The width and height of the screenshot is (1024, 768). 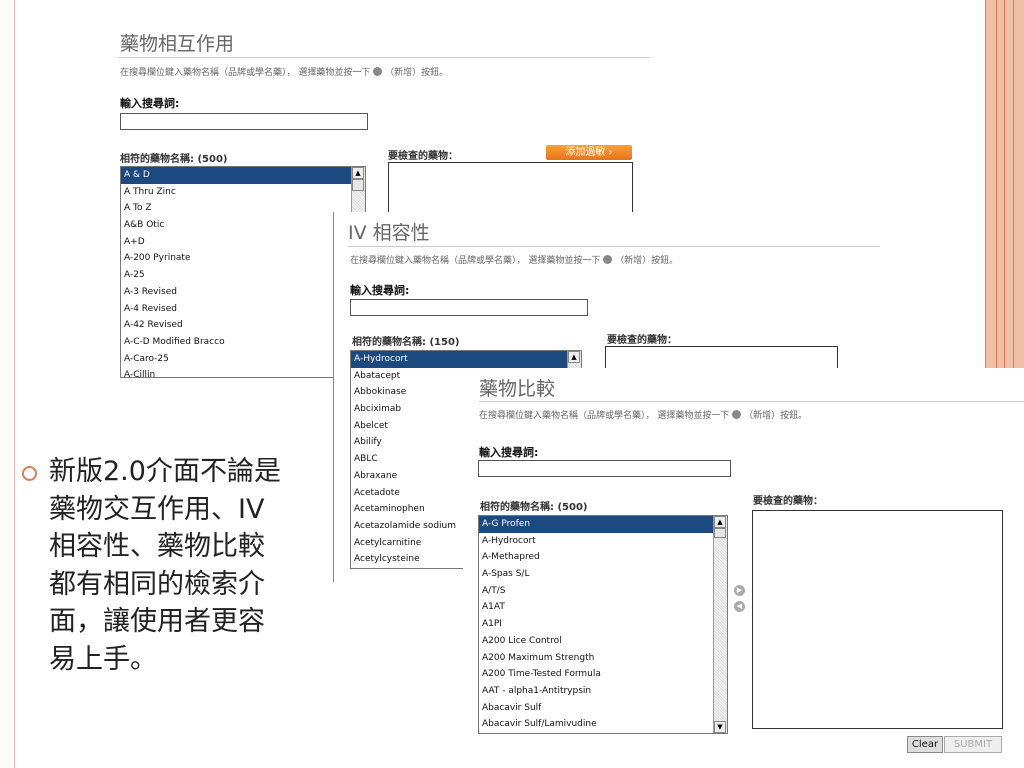 What do you see at coordinates (642, 340) in the screenshot?
I see `iv-drugs-to-check-label: 要檢查的藥物：` at bounding box center [642, 340].